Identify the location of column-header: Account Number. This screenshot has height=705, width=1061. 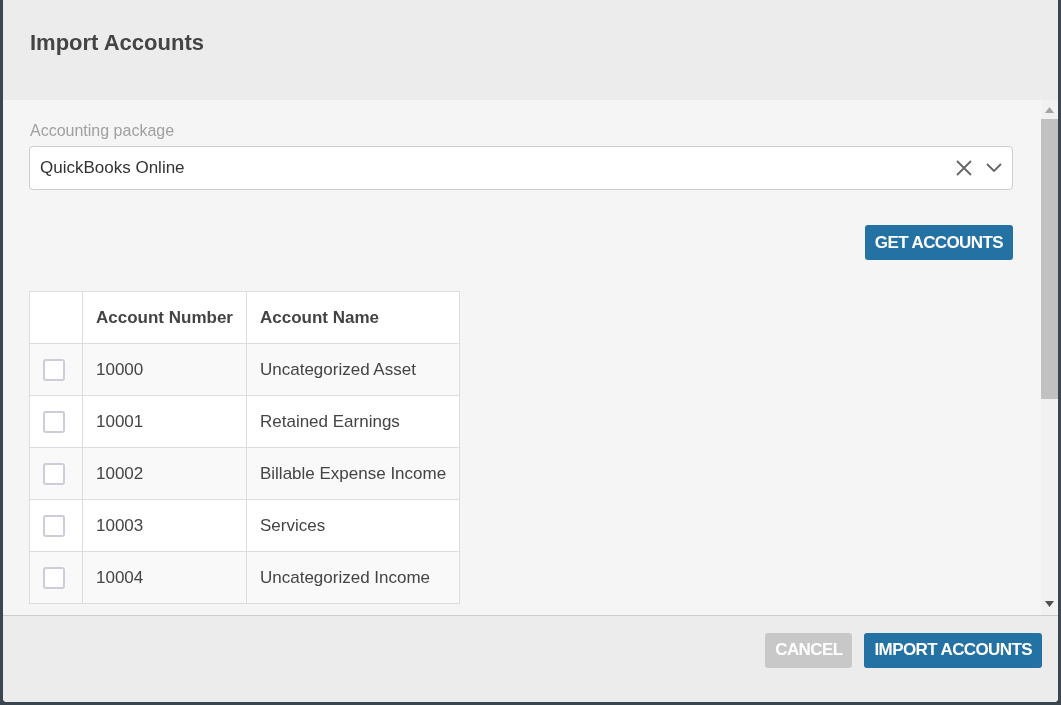
(164, 317).